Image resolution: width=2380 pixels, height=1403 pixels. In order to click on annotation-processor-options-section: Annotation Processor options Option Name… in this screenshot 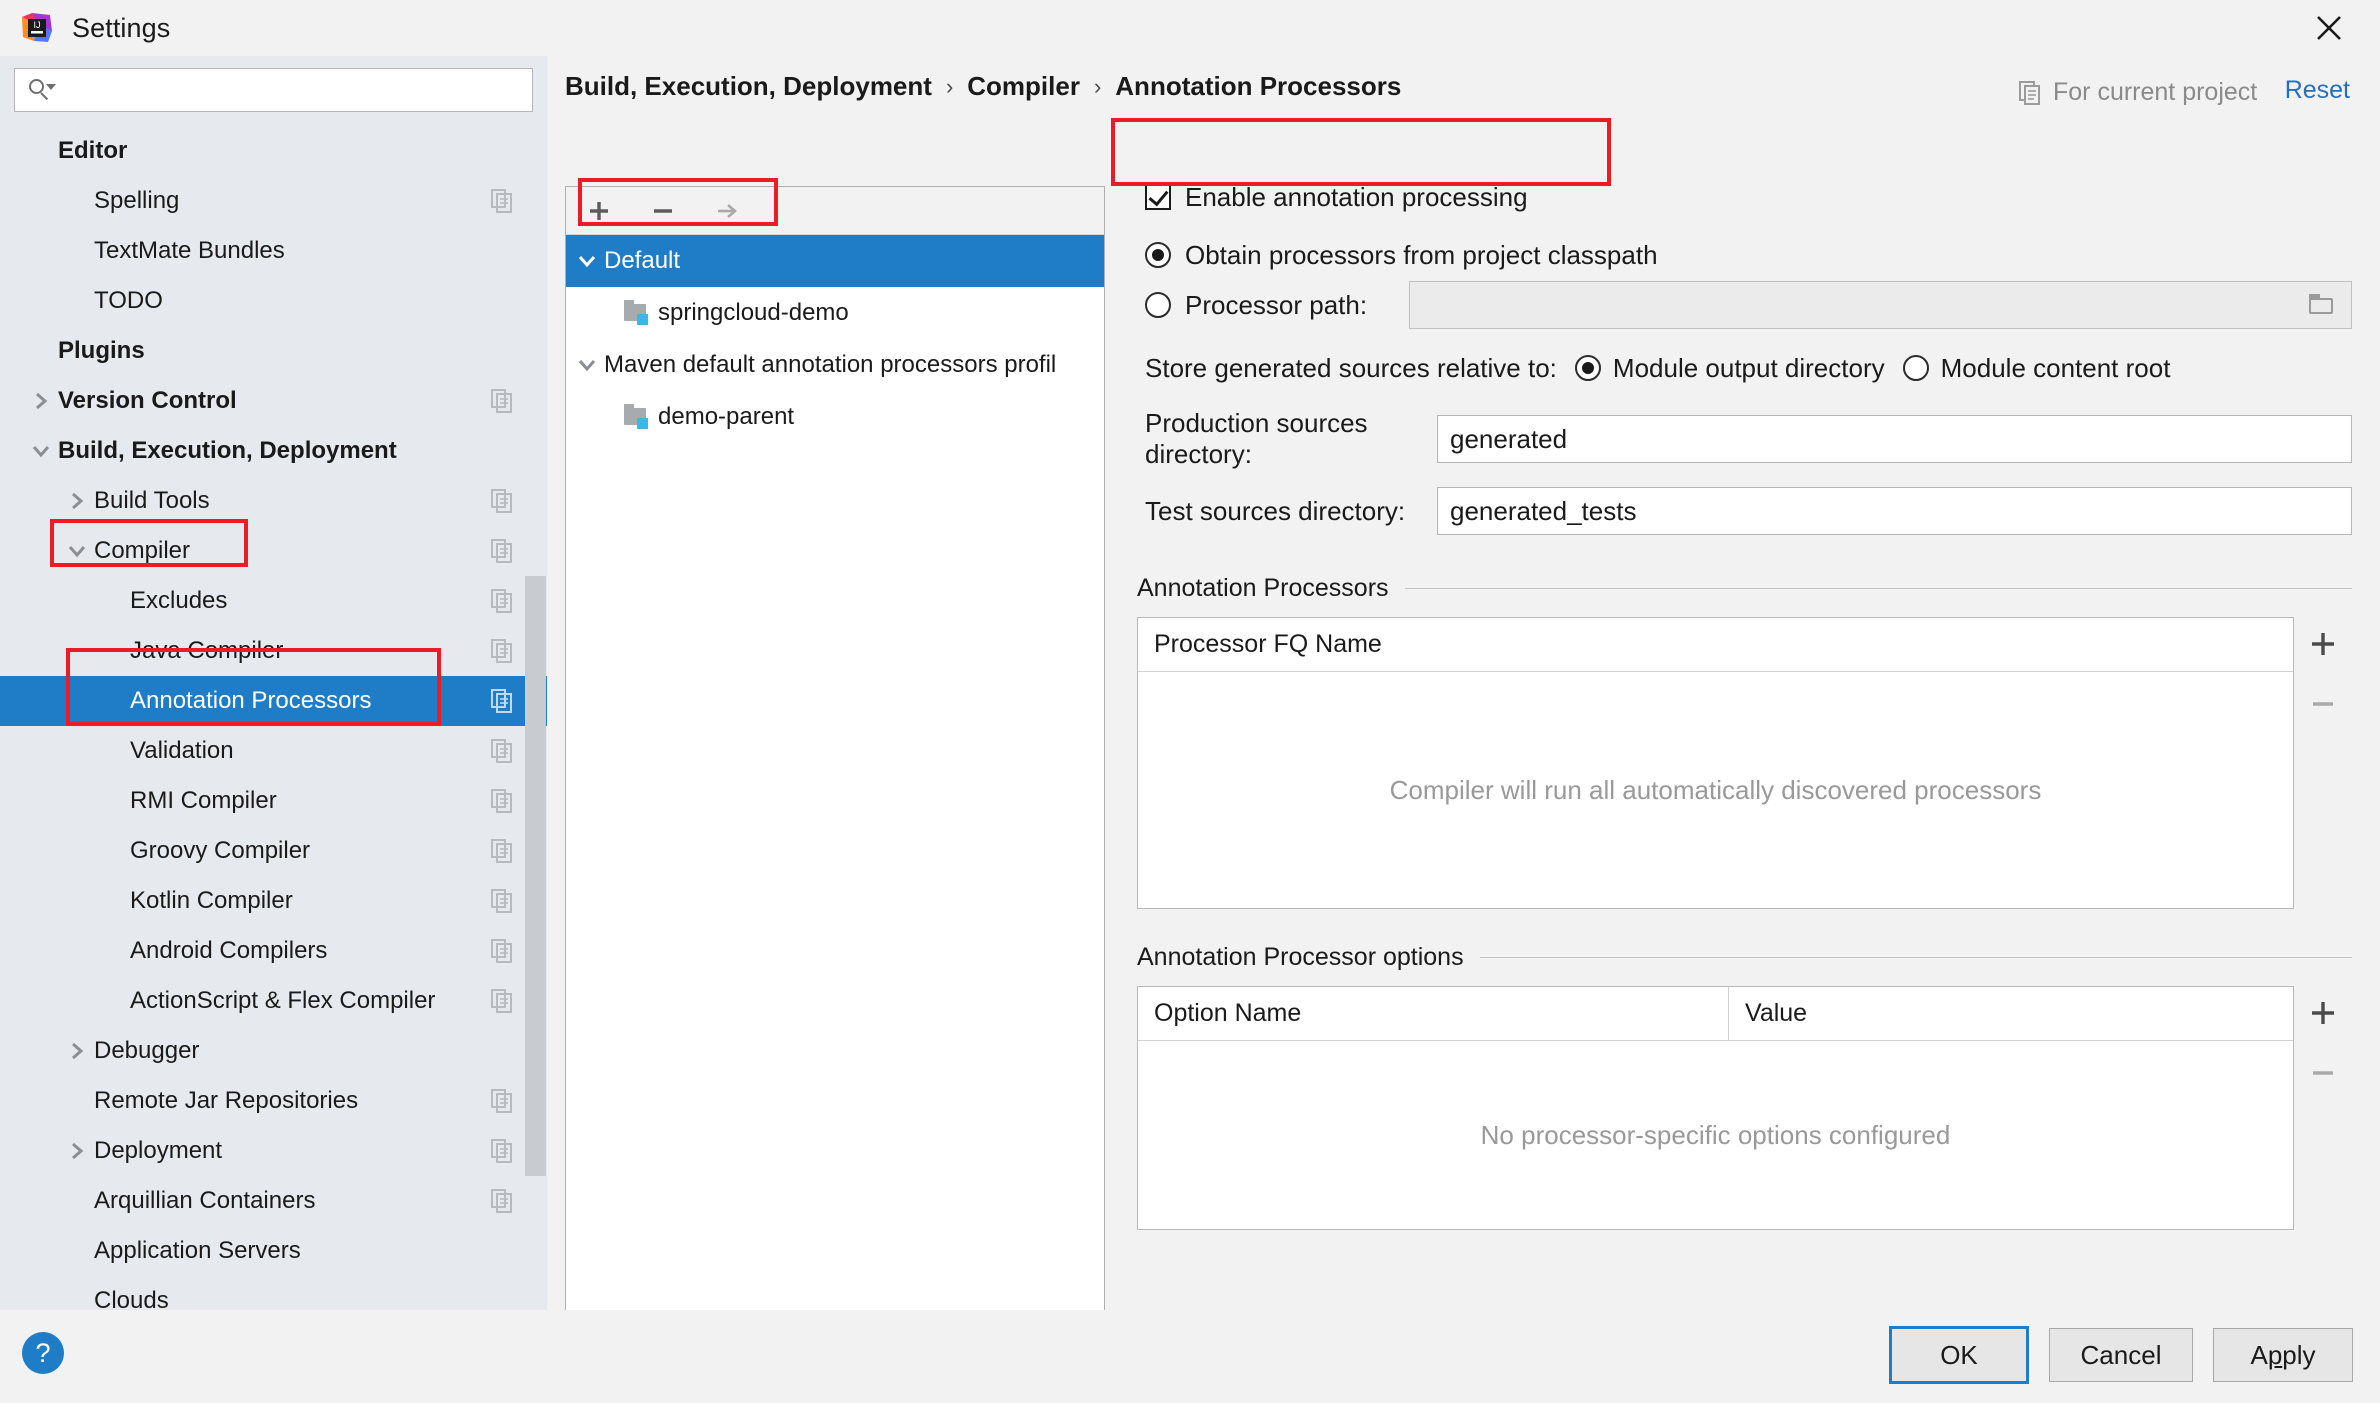, I will do `click(1744, 1086)`.